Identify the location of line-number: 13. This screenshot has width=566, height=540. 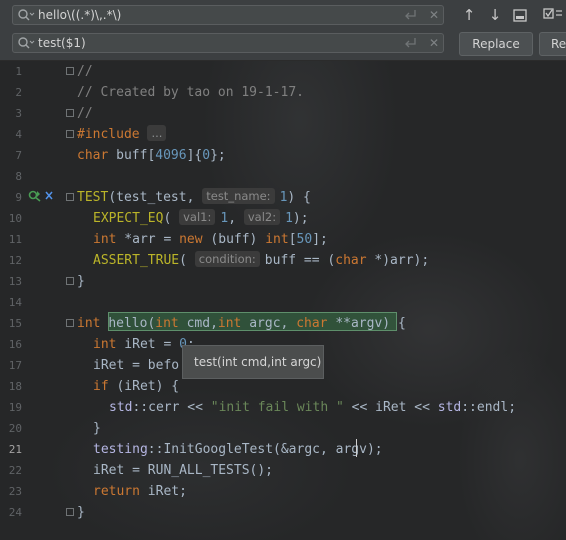
(15, 281).